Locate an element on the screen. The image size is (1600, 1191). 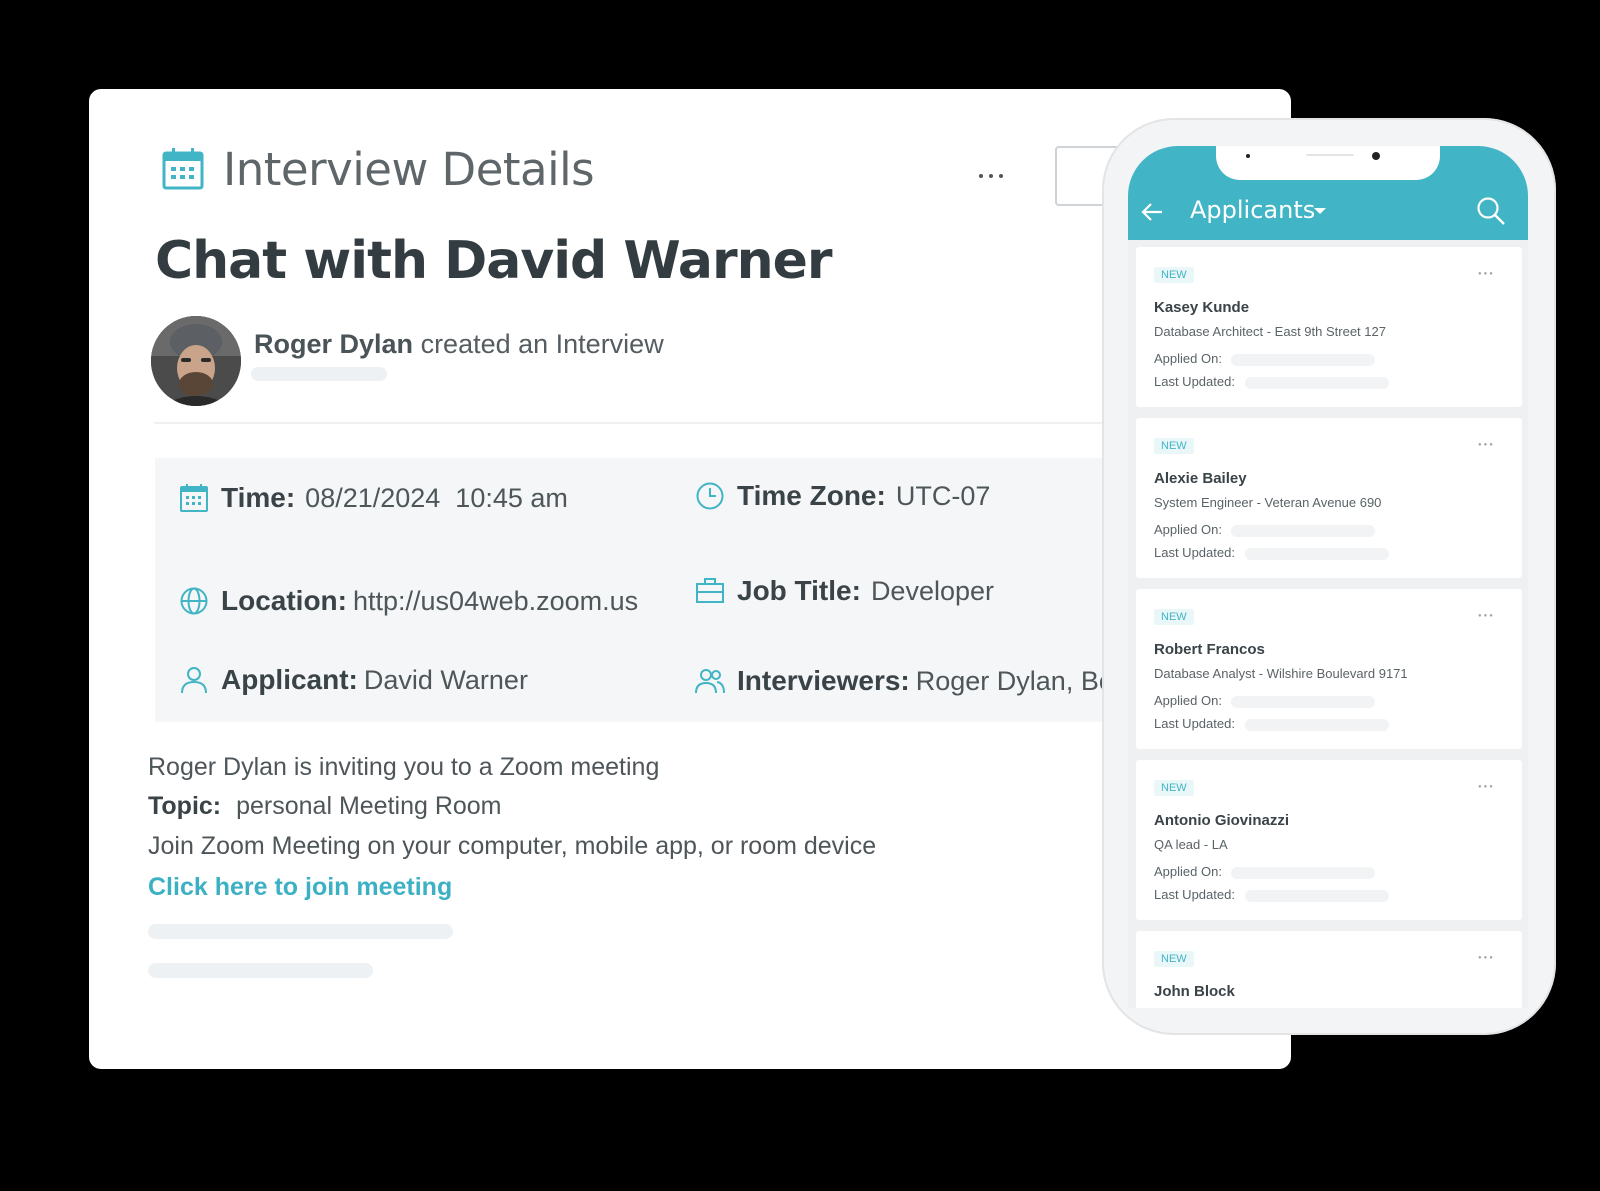
location-label: Location: is located at coordinates (284, 600).